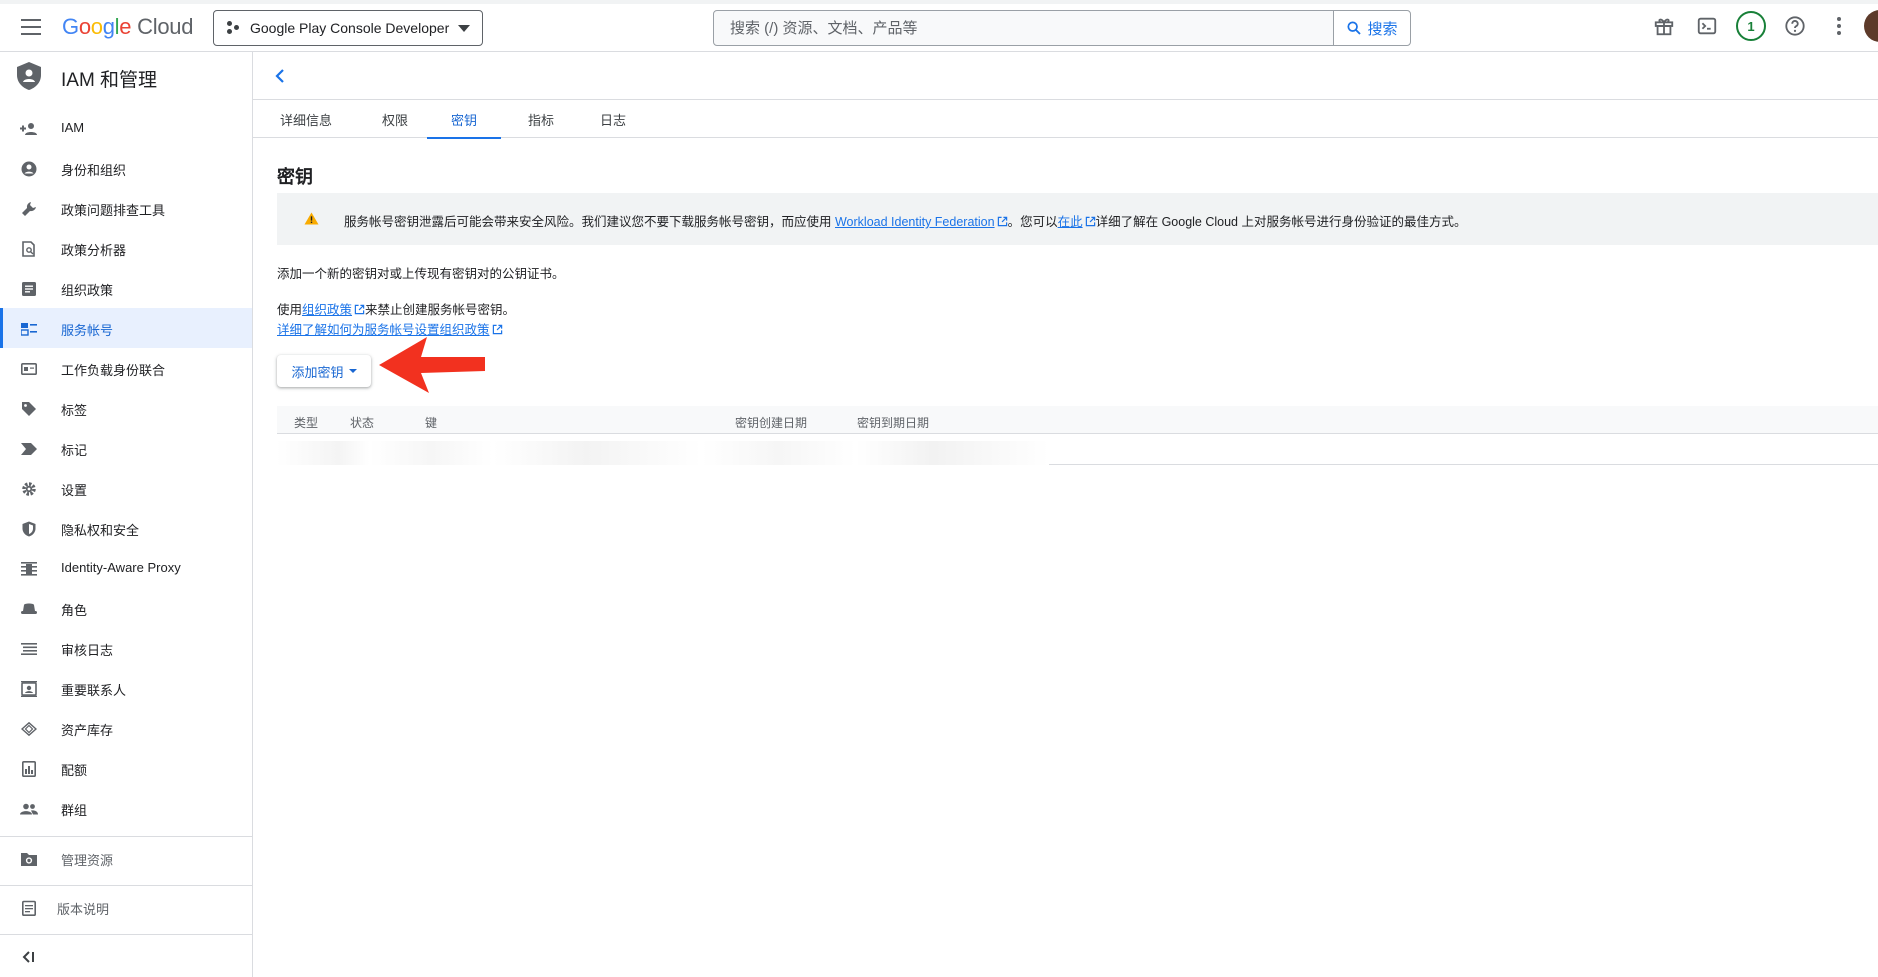 This screenshot has height=977, width=1878. Describe the element at coordinates (29, 329) in the screenshot. I see `service-account-icon` at that location.